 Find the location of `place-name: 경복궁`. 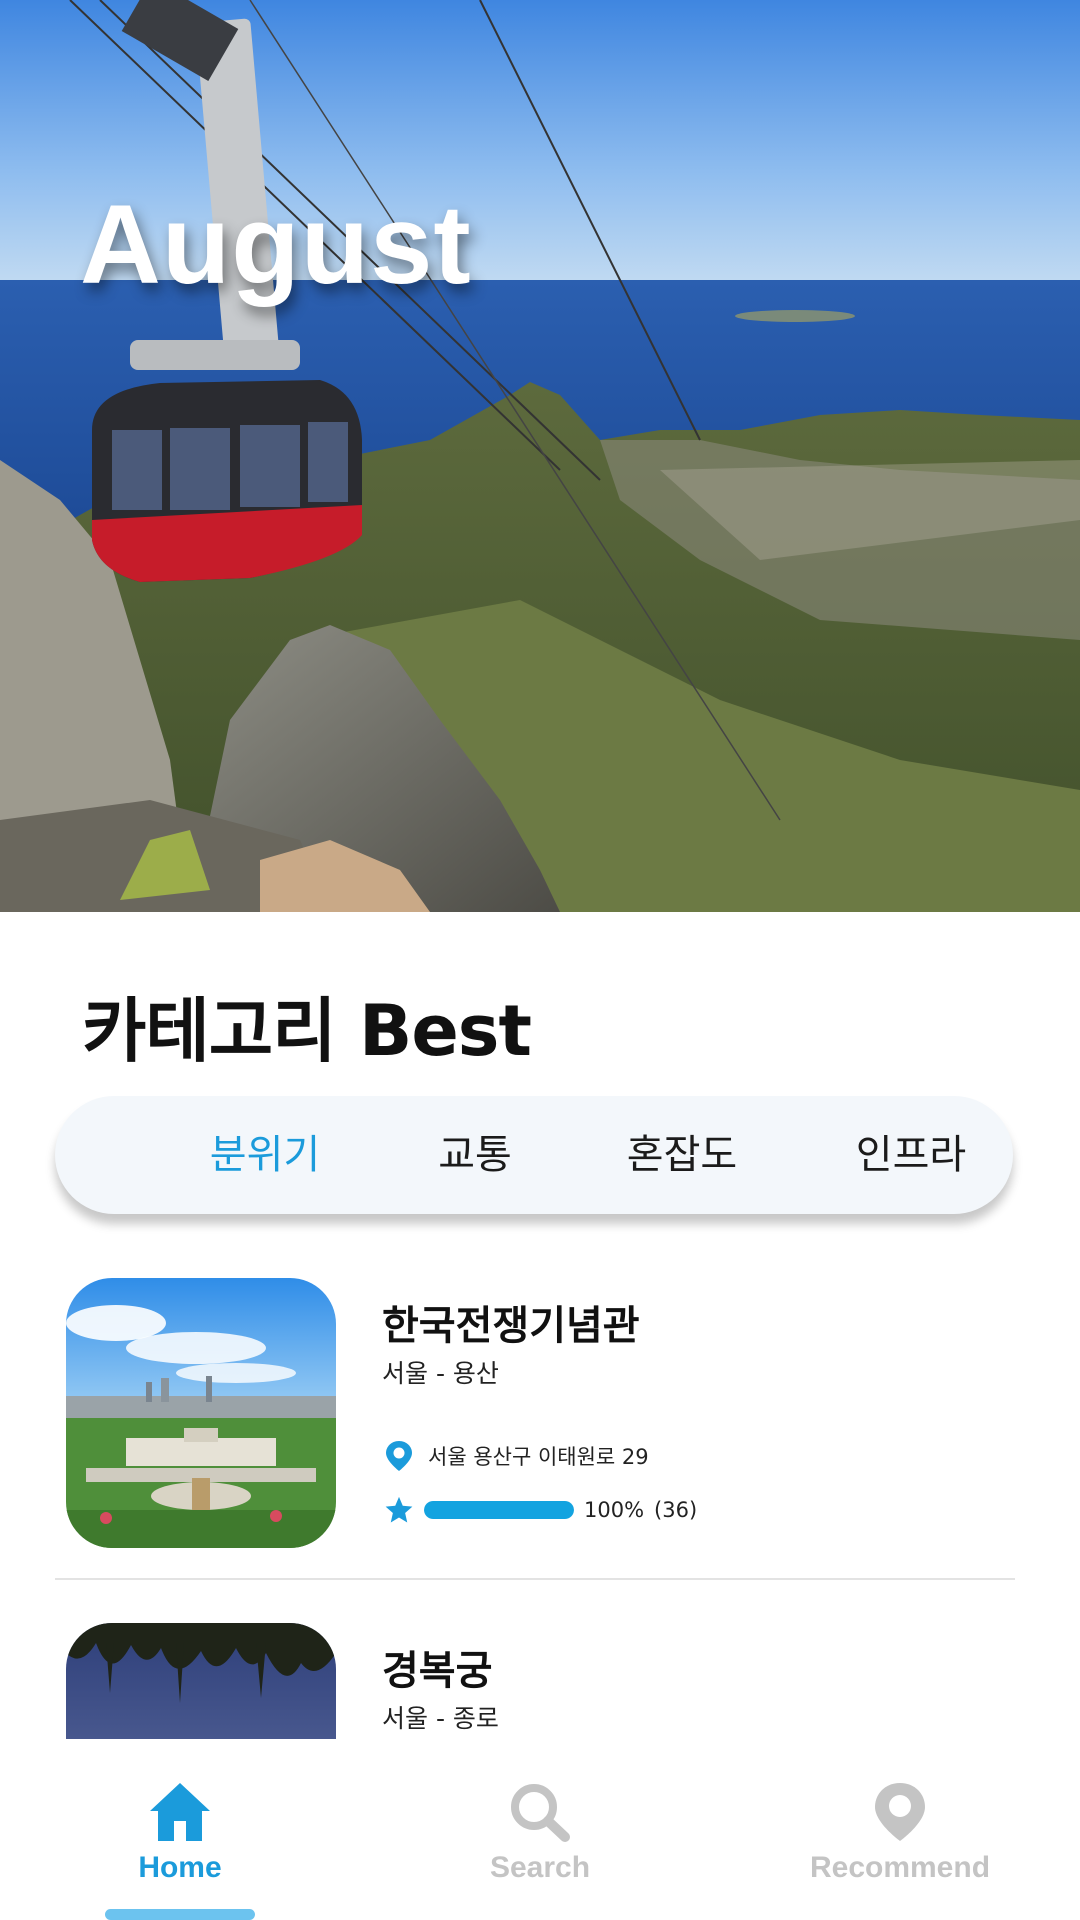

place-name: 경복궁 is located at coordinates (437, 1671).